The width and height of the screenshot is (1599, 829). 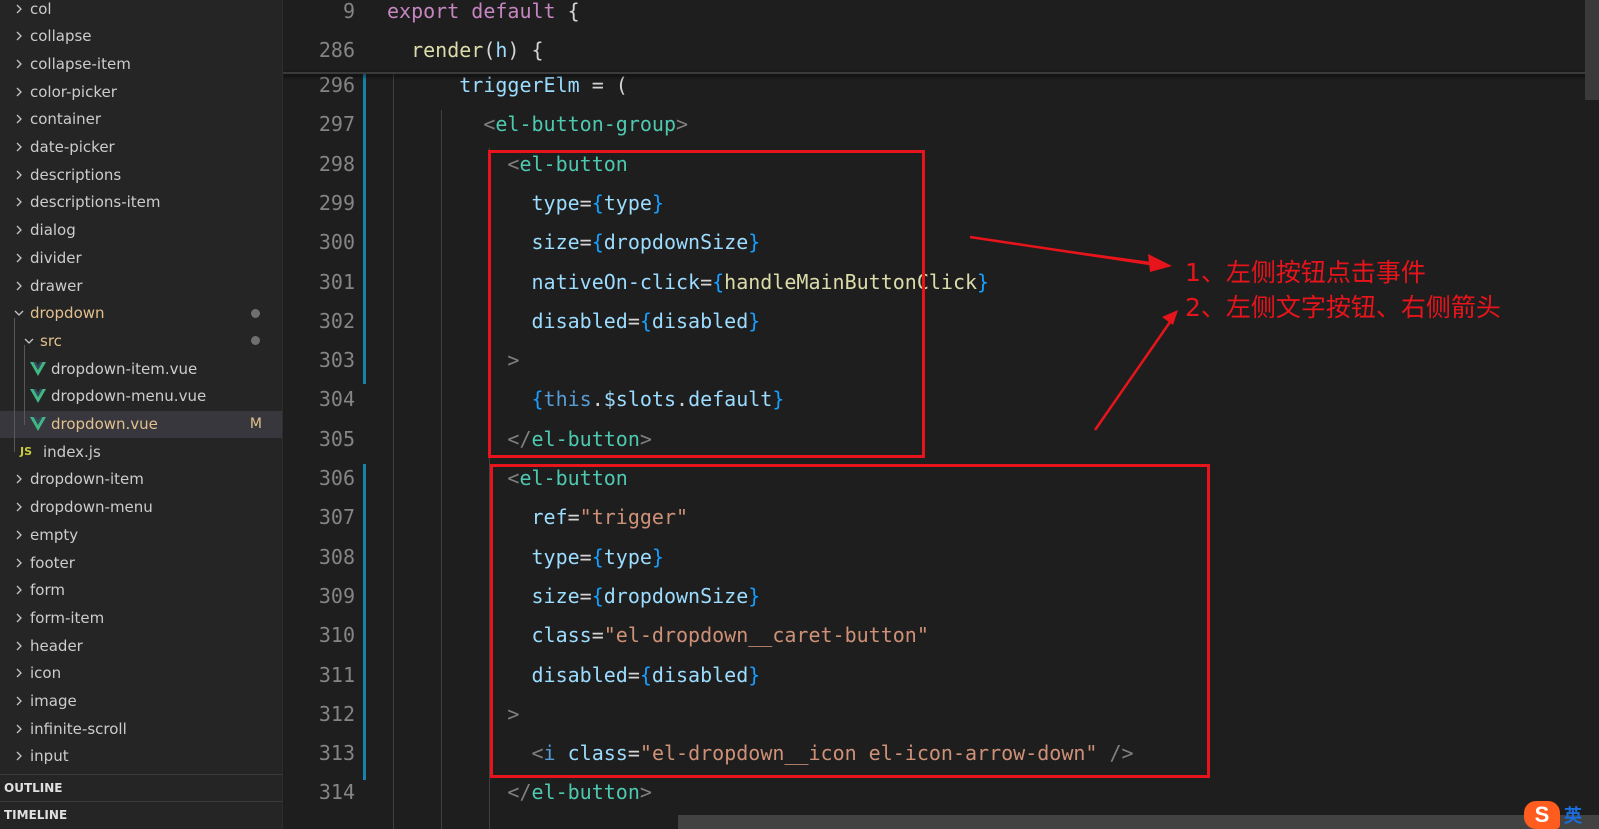 What do you see at coordinates (519, 792) in the screenshot?
I see `code-token: </` at bounding box center [519, 792].